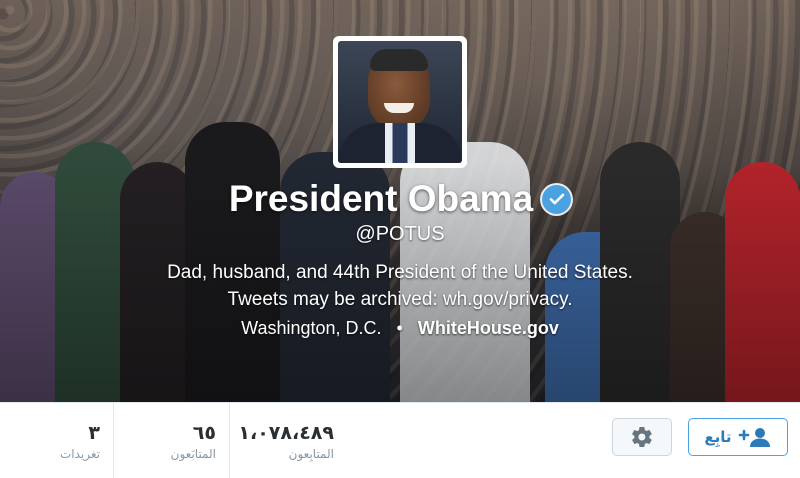 The image size is (800, 478). What do you see at coordinates (286, 433) in the screenshot?
I see `stat-followers-value: ١،٠٧٨،٤٨٩` at bounding box center [286, 433].